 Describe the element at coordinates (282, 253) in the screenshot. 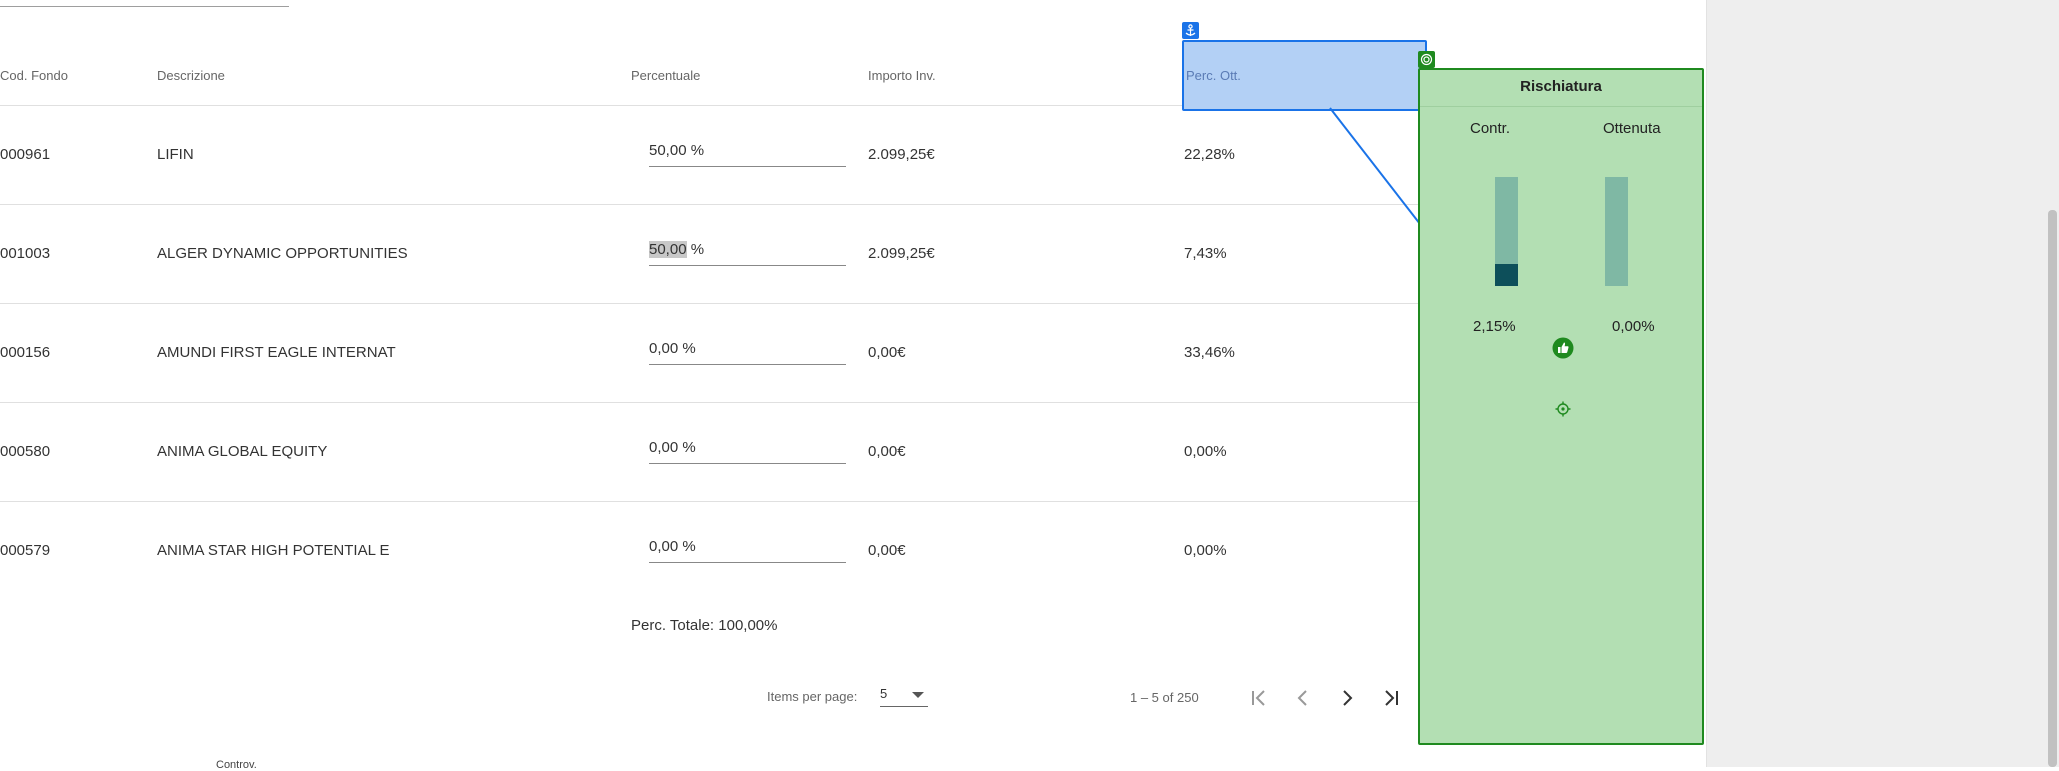

I see `row-description: ALGER DYNAMIC OPPORTUNITIES` at that location.